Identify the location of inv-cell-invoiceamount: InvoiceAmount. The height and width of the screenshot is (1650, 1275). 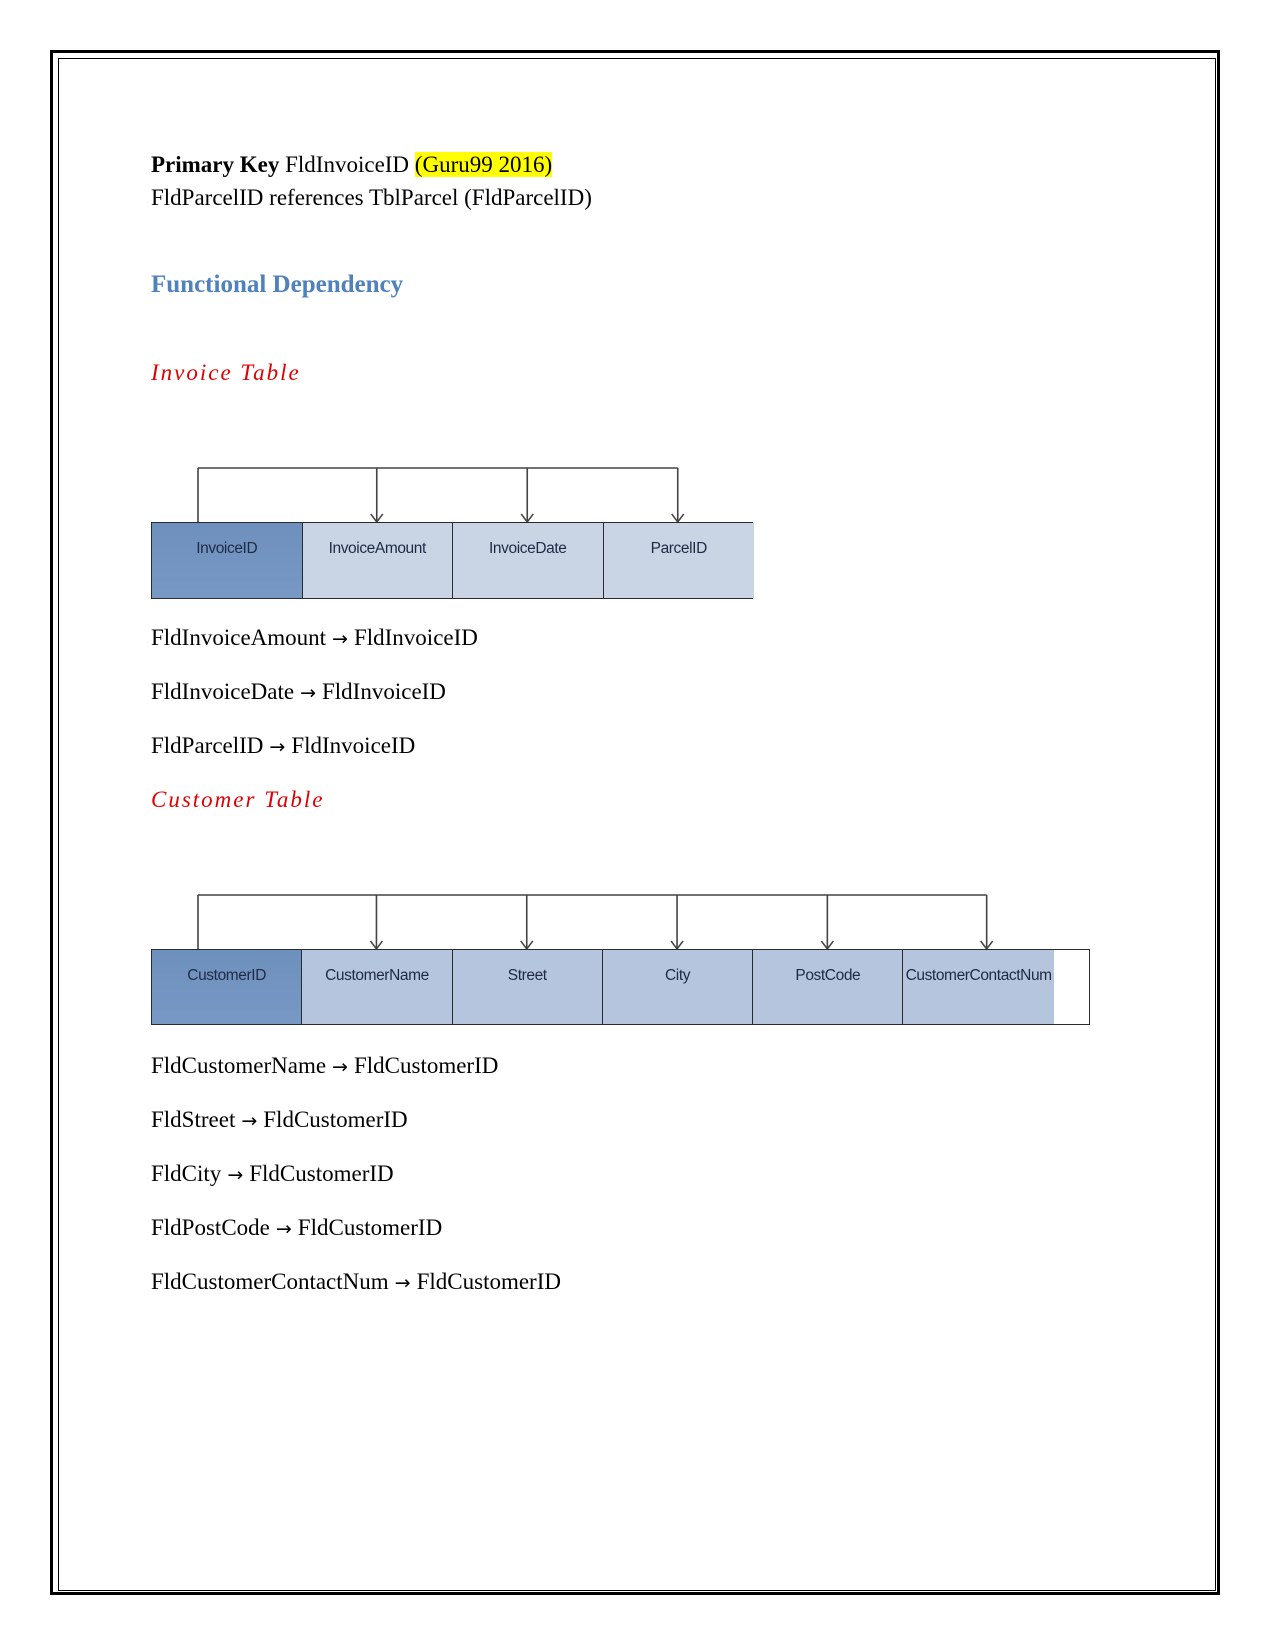
(377, 560).